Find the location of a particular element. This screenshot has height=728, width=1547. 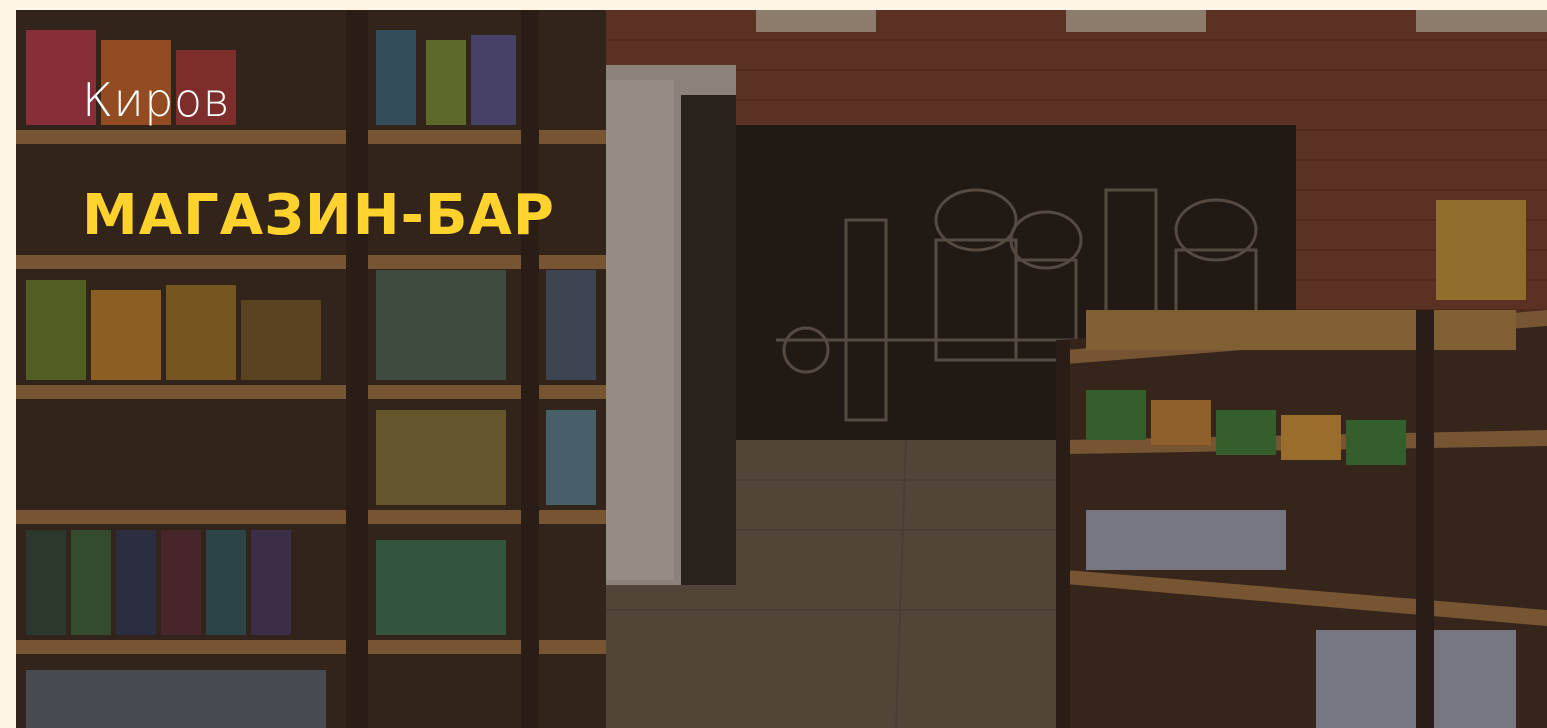

hero-title: МАГАЗИН-БАР is located at coordinates (318, 215).